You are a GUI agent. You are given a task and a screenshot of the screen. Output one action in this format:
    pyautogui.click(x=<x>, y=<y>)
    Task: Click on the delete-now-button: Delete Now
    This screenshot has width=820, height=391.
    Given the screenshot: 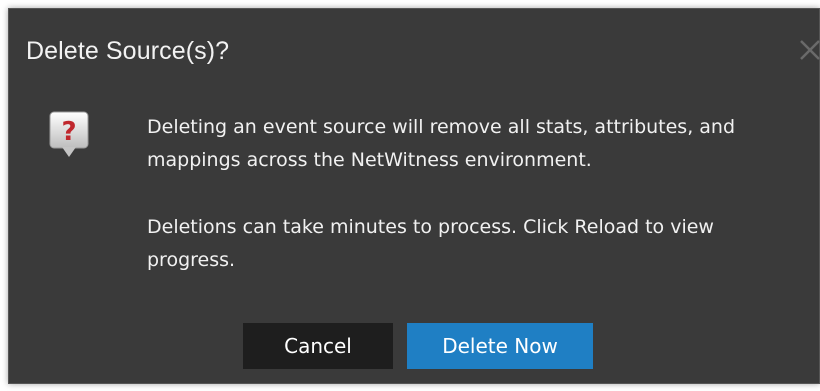 What is the action you would take?
    pyautogui.click(x=500, y=346)
    